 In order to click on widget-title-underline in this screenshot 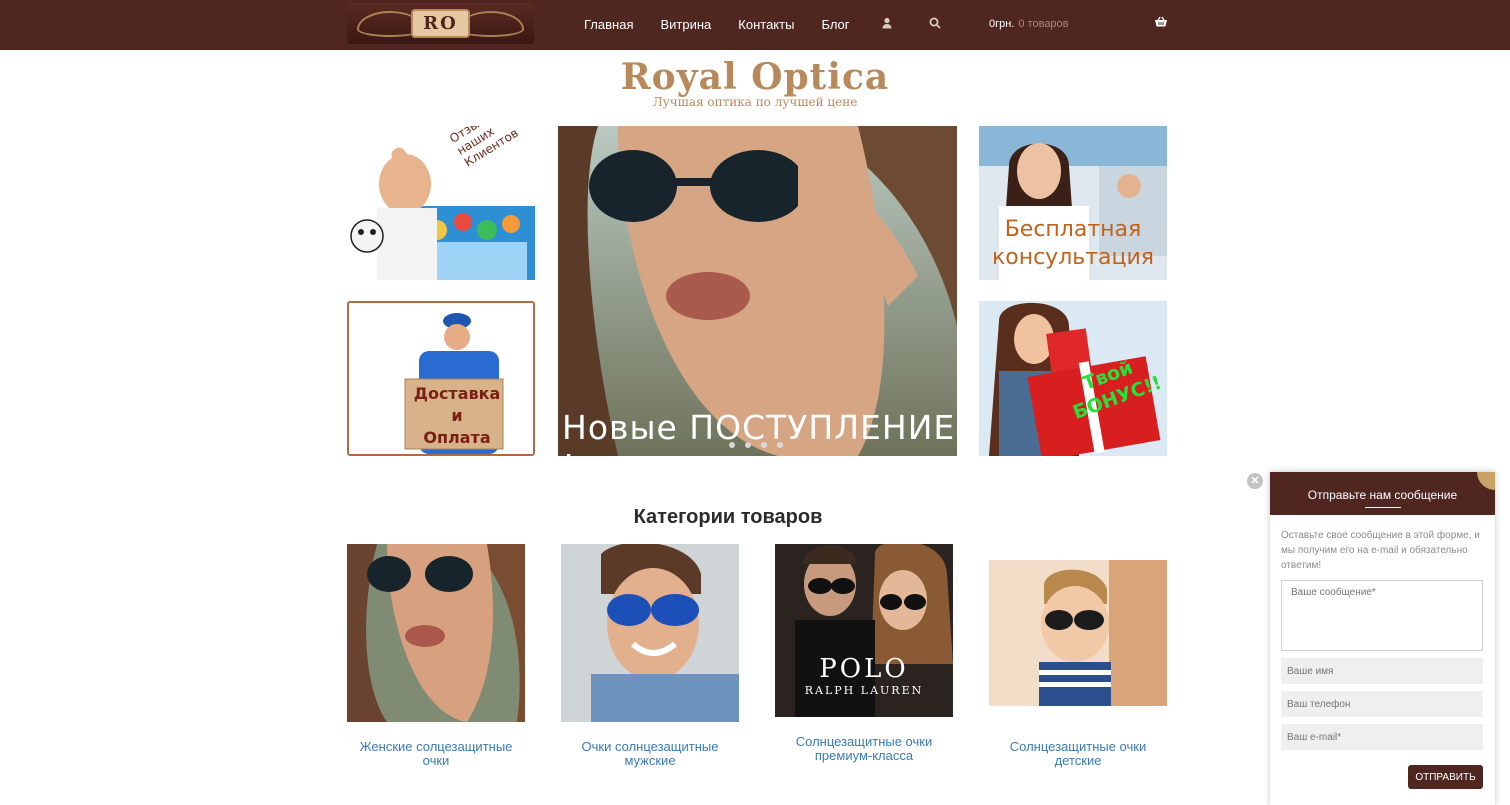, I will do `click(1383, 507)`.